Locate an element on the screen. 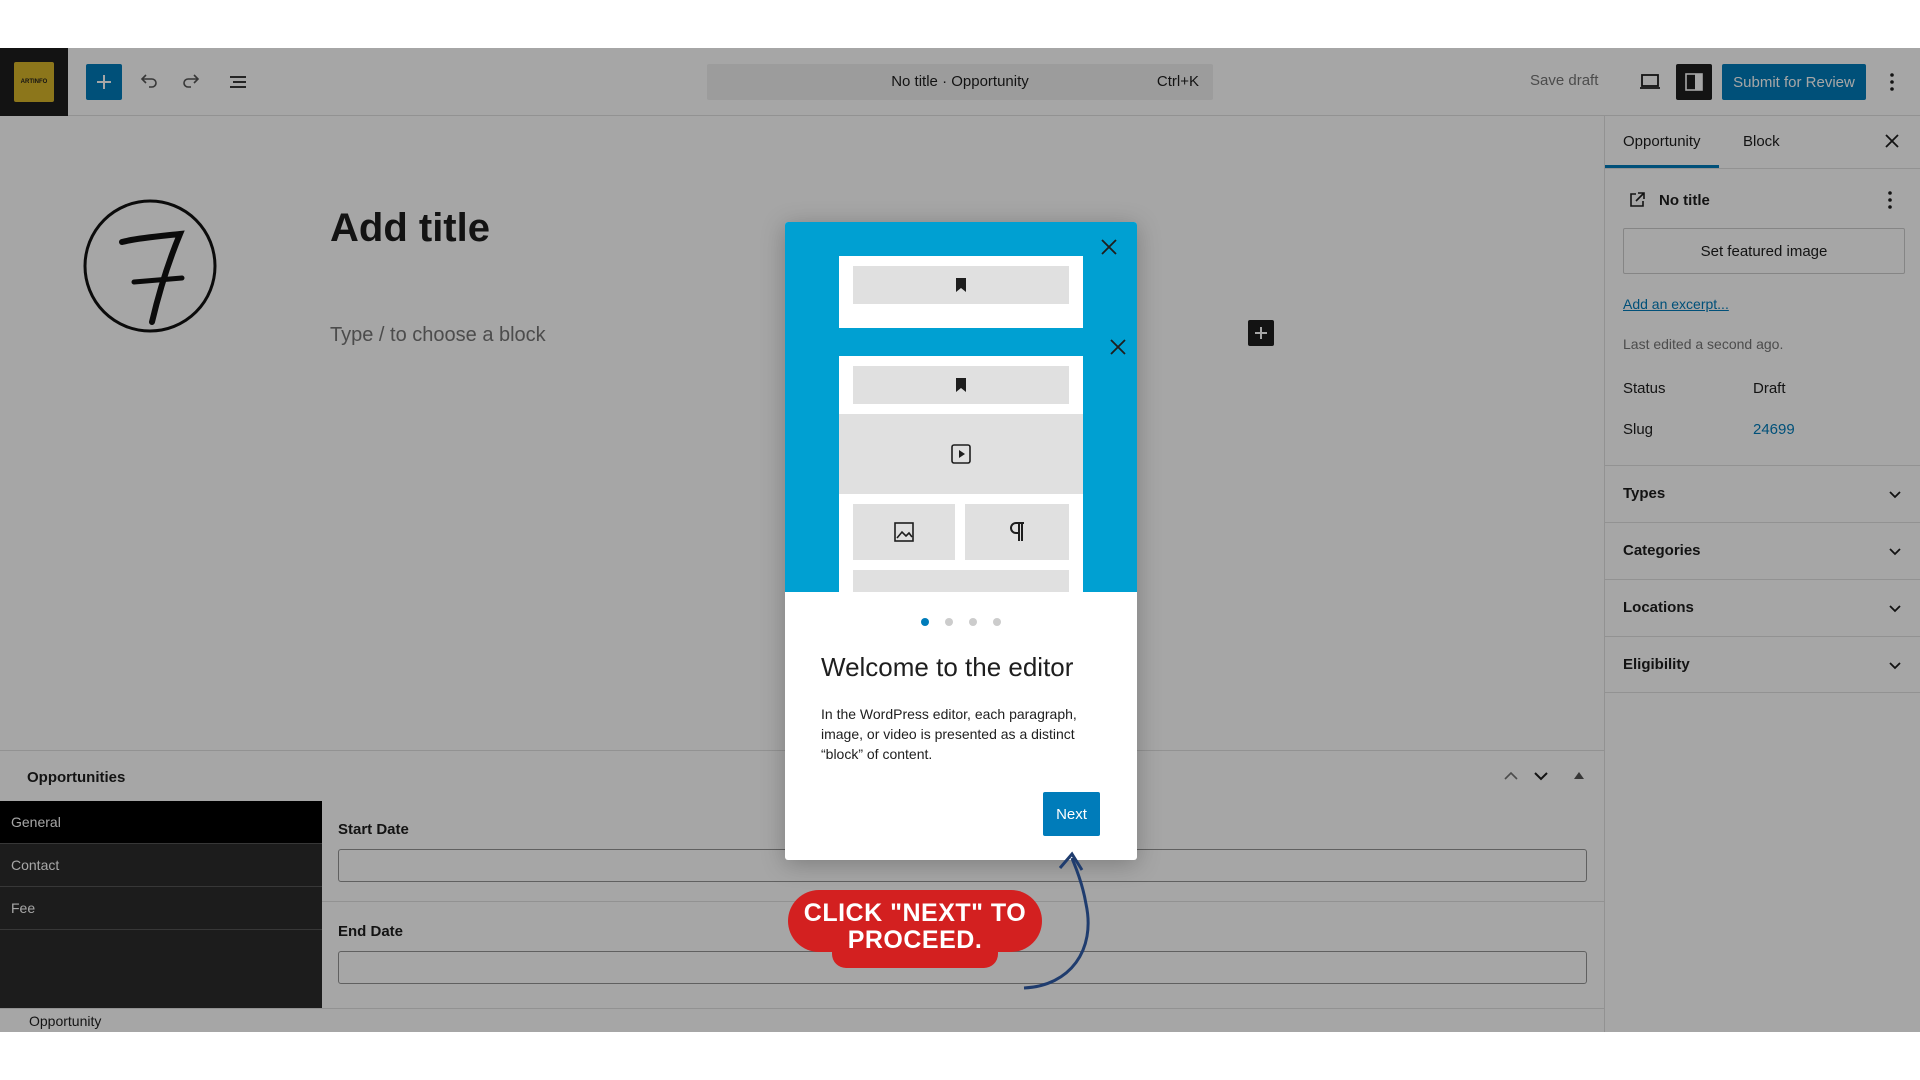 Image resolution: width=1920 pixels, height=1080 pixels. illustration-video-block is located at coordinates (961, 454).